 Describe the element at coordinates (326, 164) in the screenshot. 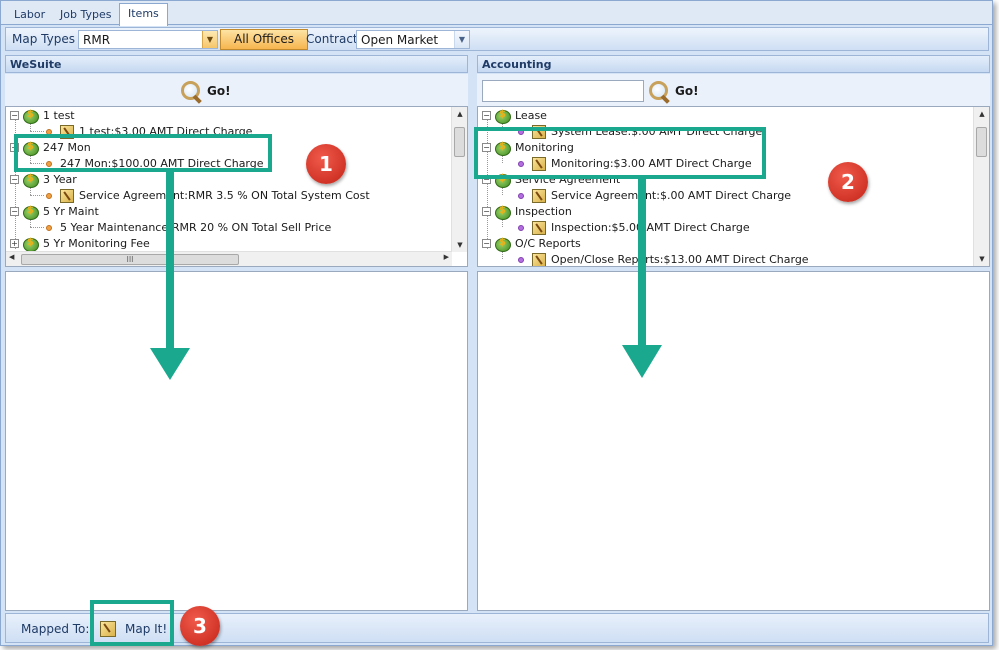

I see `step-badge-1: 1` at that location.